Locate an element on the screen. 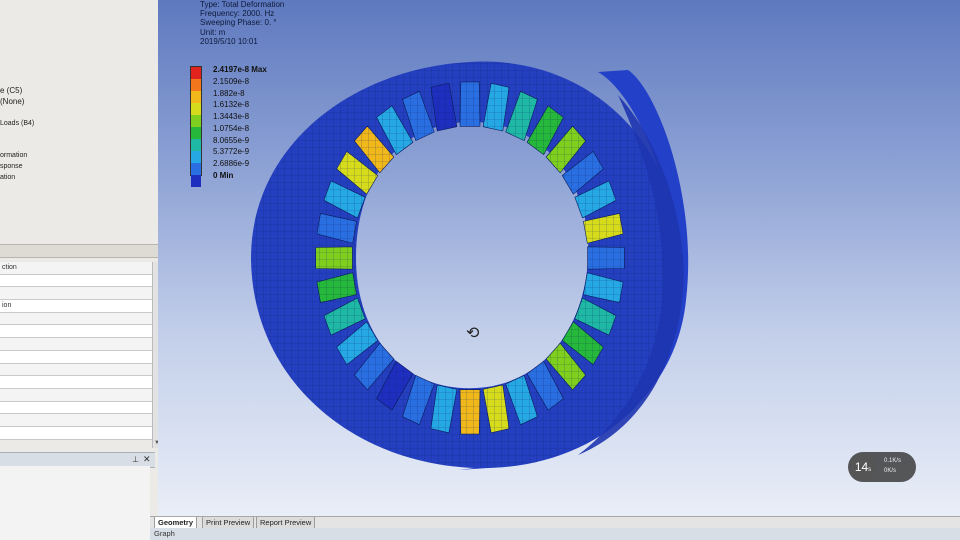 The image size is (960, 540). fps-value: 14 is located at coordinates (861, 467).